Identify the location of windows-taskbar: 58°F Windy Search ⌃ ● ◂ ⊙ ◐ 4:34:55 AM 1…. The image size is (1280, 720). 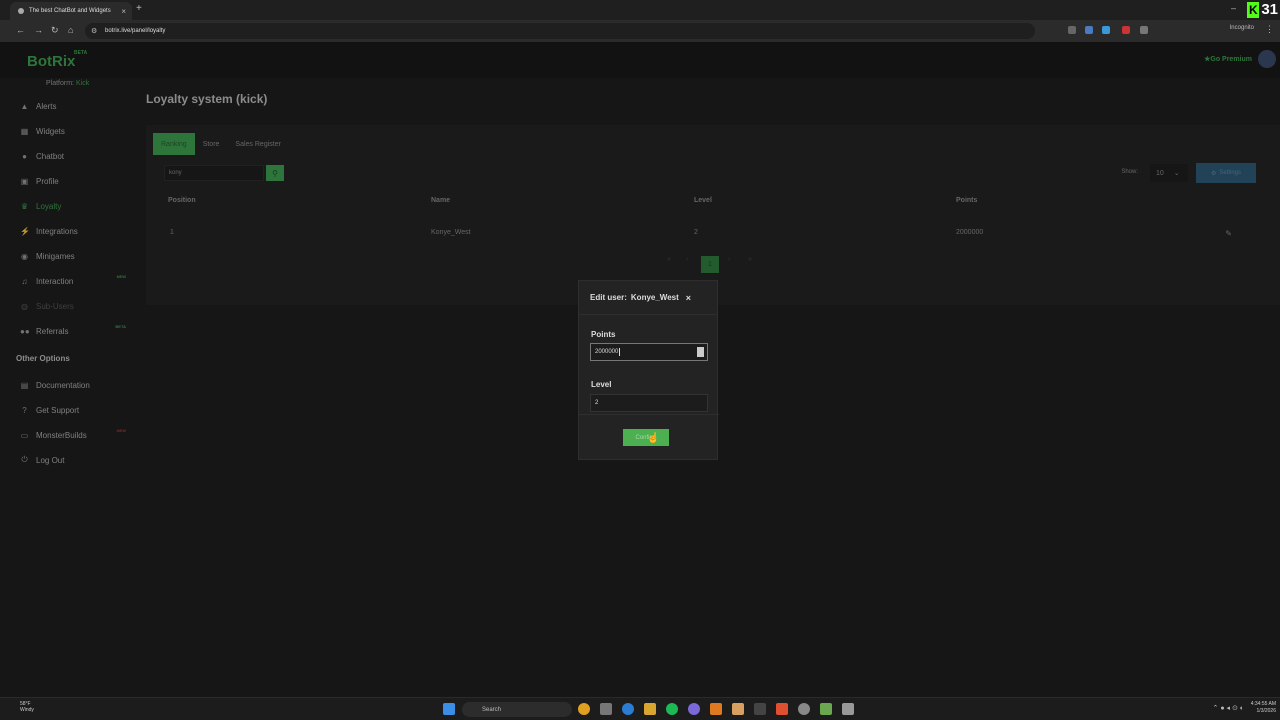
(640, 708).